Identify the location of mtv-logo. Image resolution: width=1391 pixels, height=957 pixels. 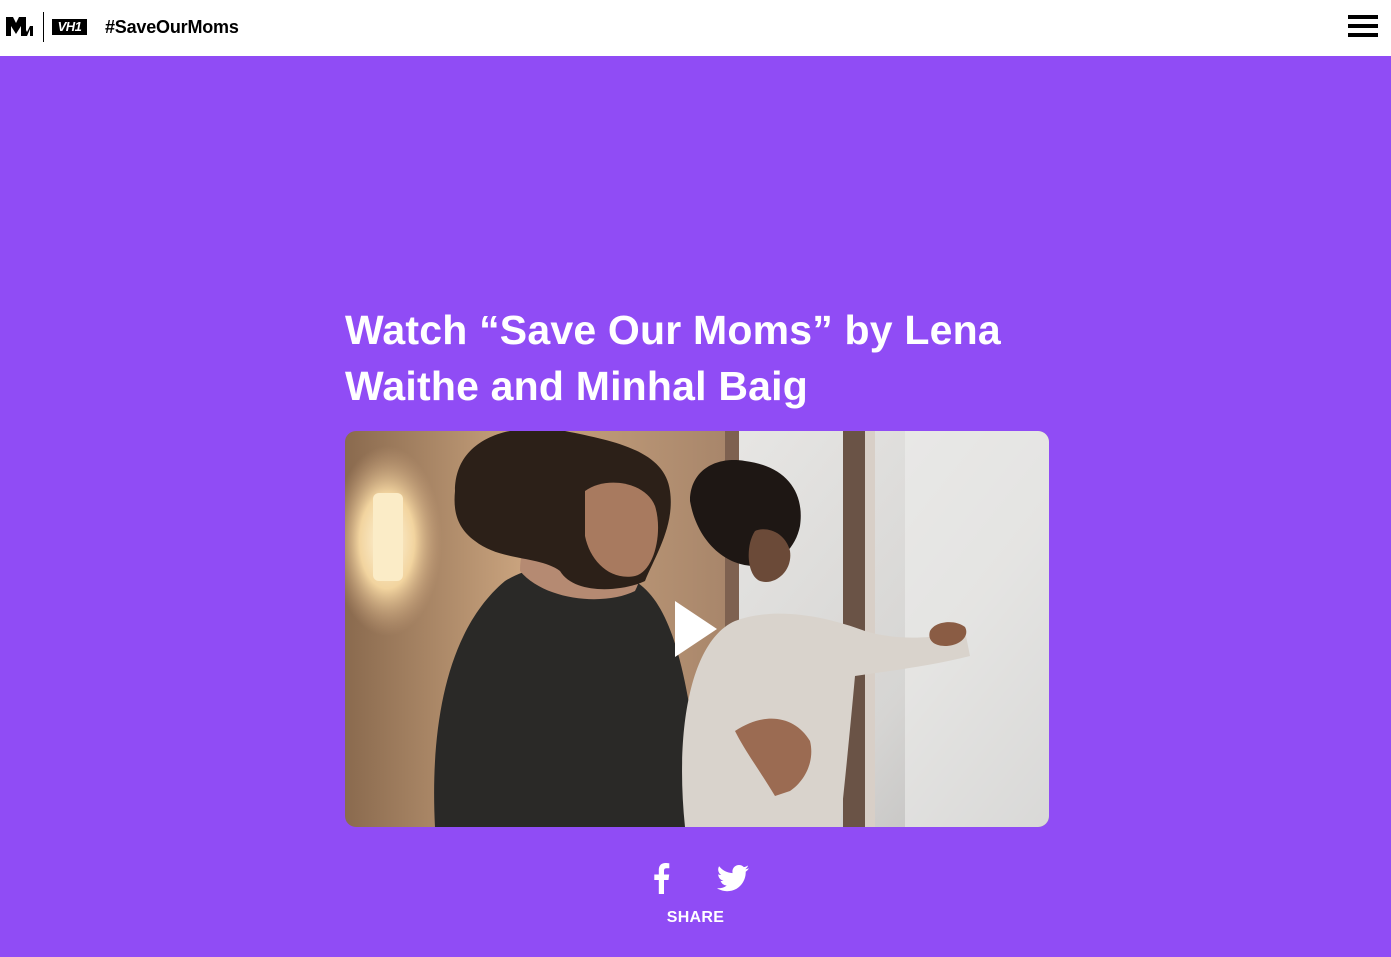
(21, 26).